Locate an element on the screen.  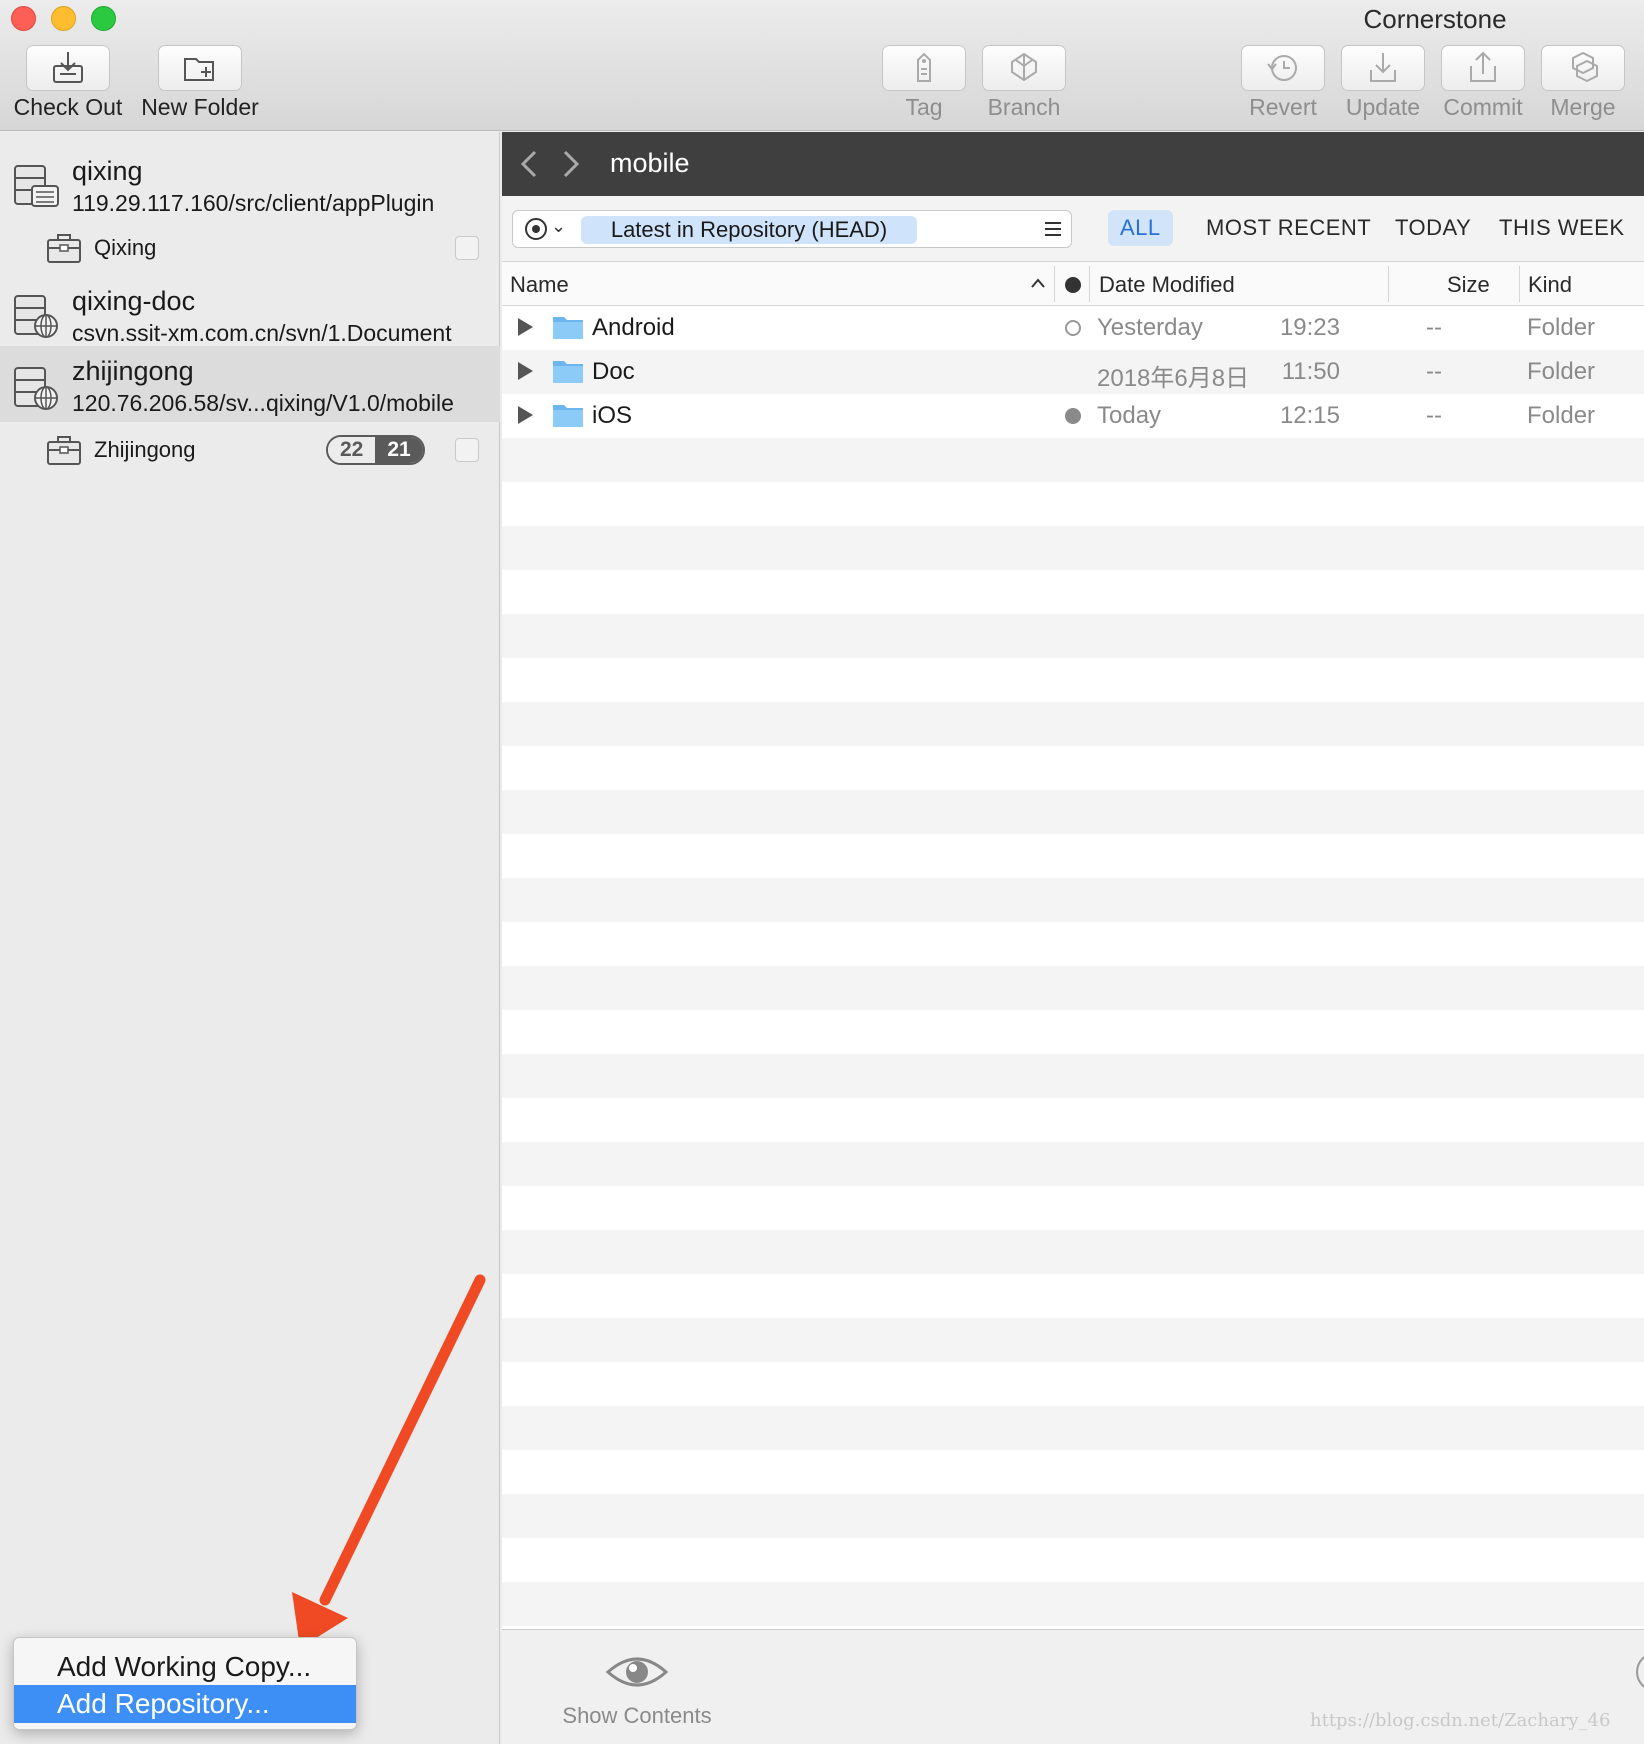
repo-name: qixing-doc is located at coordinates (134, 301).